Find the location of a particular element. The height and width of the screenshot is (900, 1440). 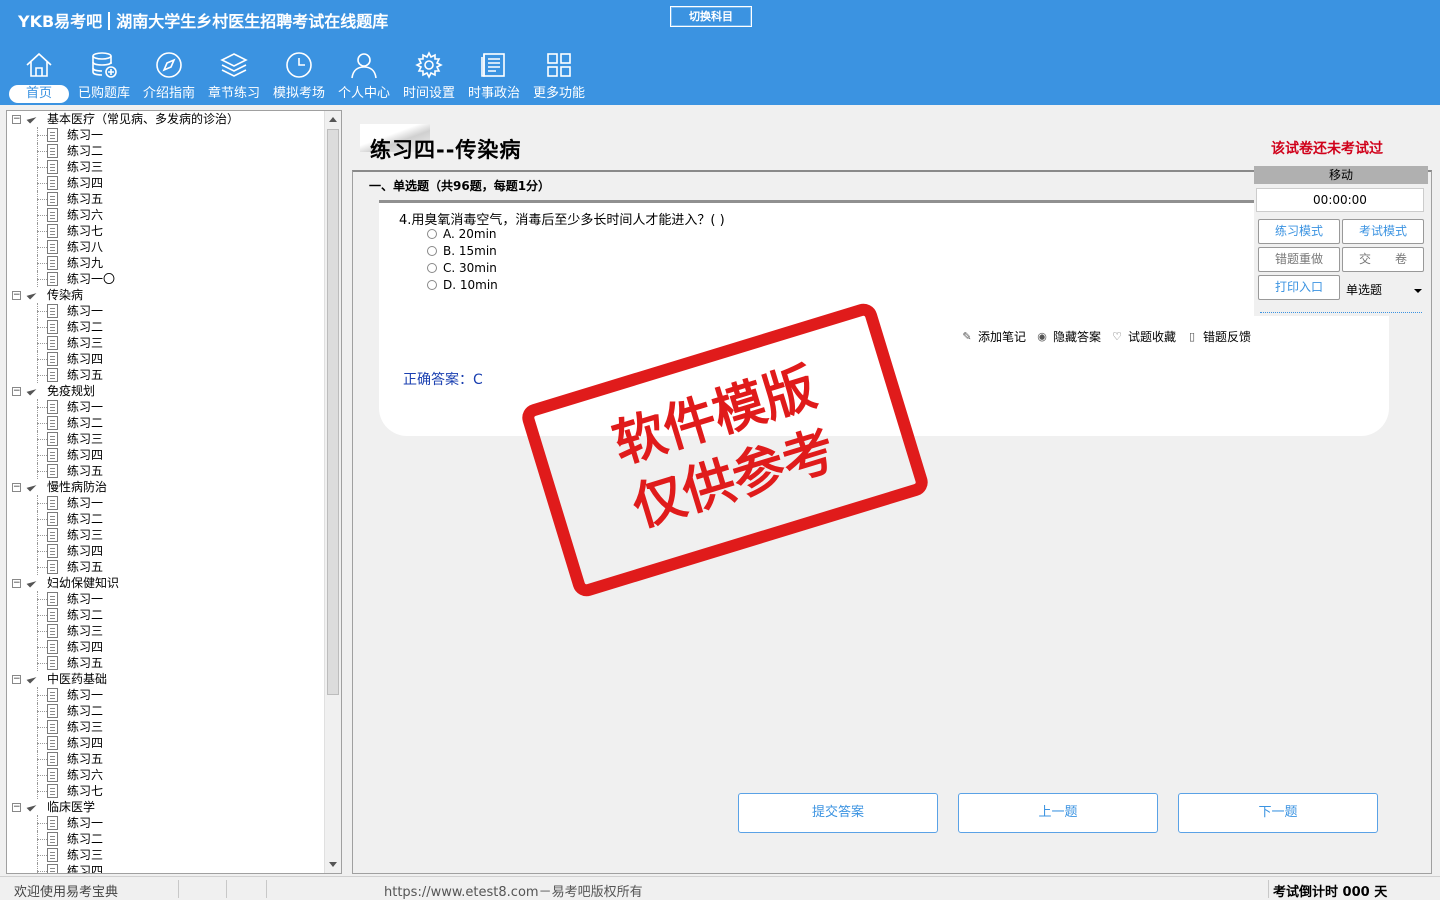

tree-category: − 妇幼保健知识 is located at coordinates (166, 583).